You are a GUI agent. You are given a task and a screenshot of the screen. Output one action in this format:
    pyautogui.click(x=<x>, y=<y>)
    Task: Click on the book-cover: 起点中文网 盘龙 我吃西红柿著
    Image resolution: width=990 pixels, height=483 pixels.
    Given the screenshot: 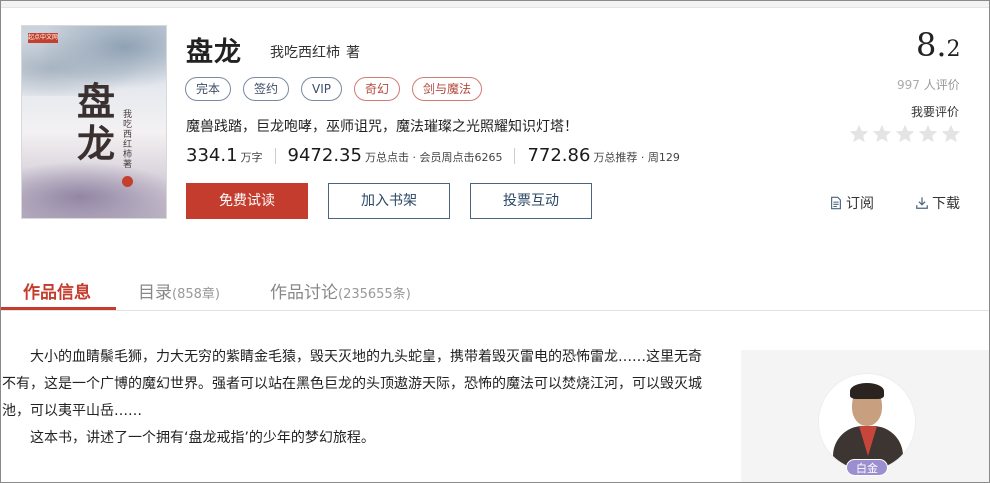 What is the action you would take?
    pyautogui.click(x=94, y=122)
    